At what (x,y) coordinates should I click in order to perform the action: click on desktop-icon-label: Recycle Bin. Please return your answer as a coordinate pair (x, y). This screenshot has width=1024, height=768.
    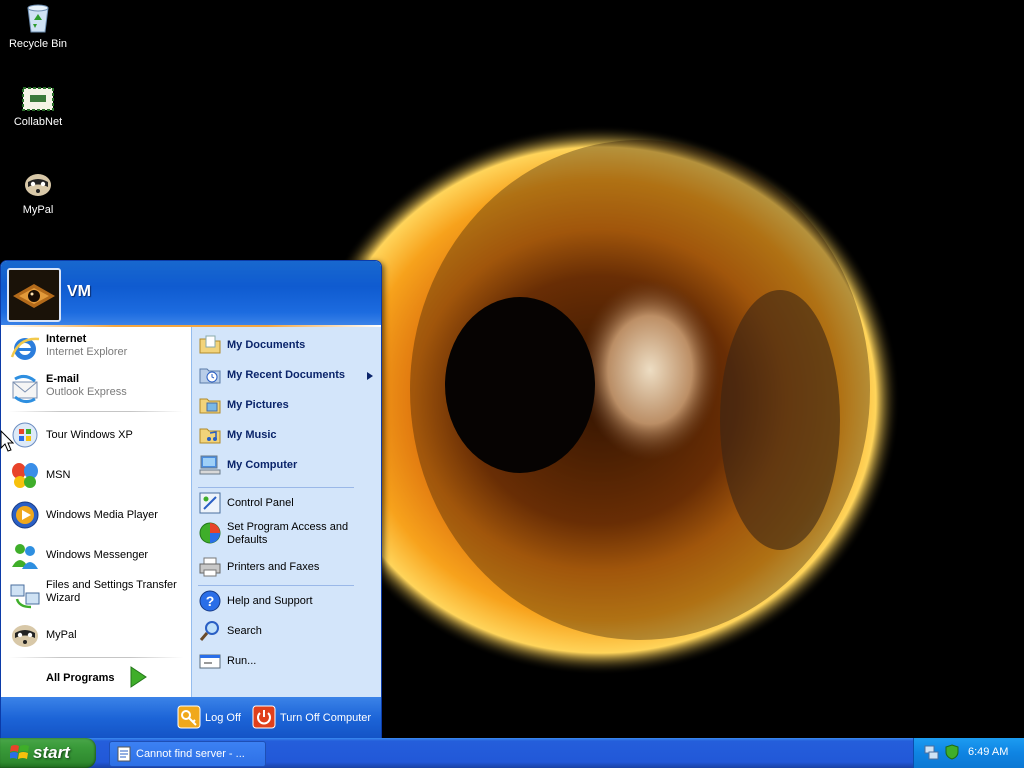
    Looking at the image, I should click on (38, 44).